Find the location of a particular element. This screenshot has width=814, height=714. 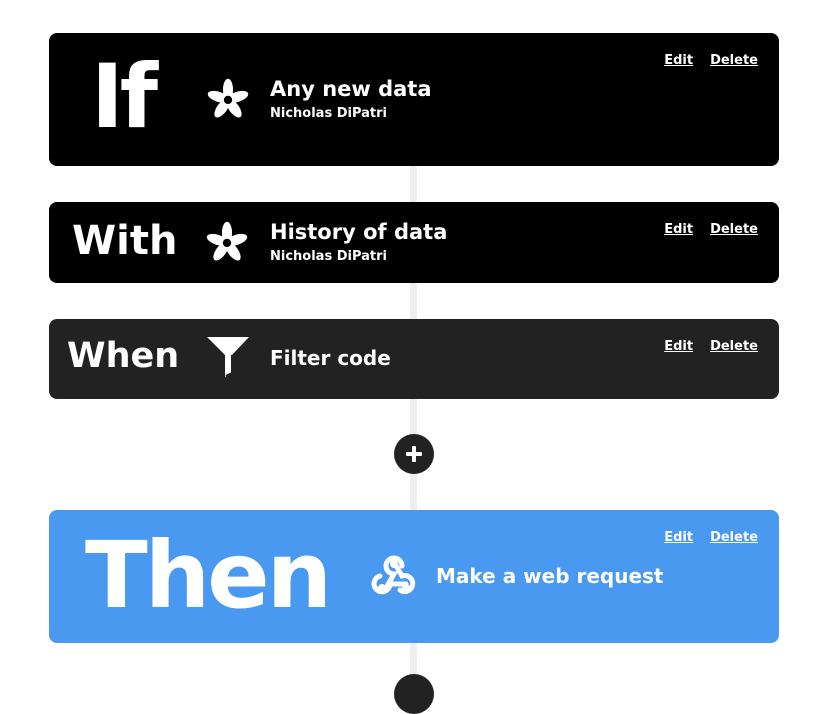

then-title: Make a web request is located at coordinates (550, 576).